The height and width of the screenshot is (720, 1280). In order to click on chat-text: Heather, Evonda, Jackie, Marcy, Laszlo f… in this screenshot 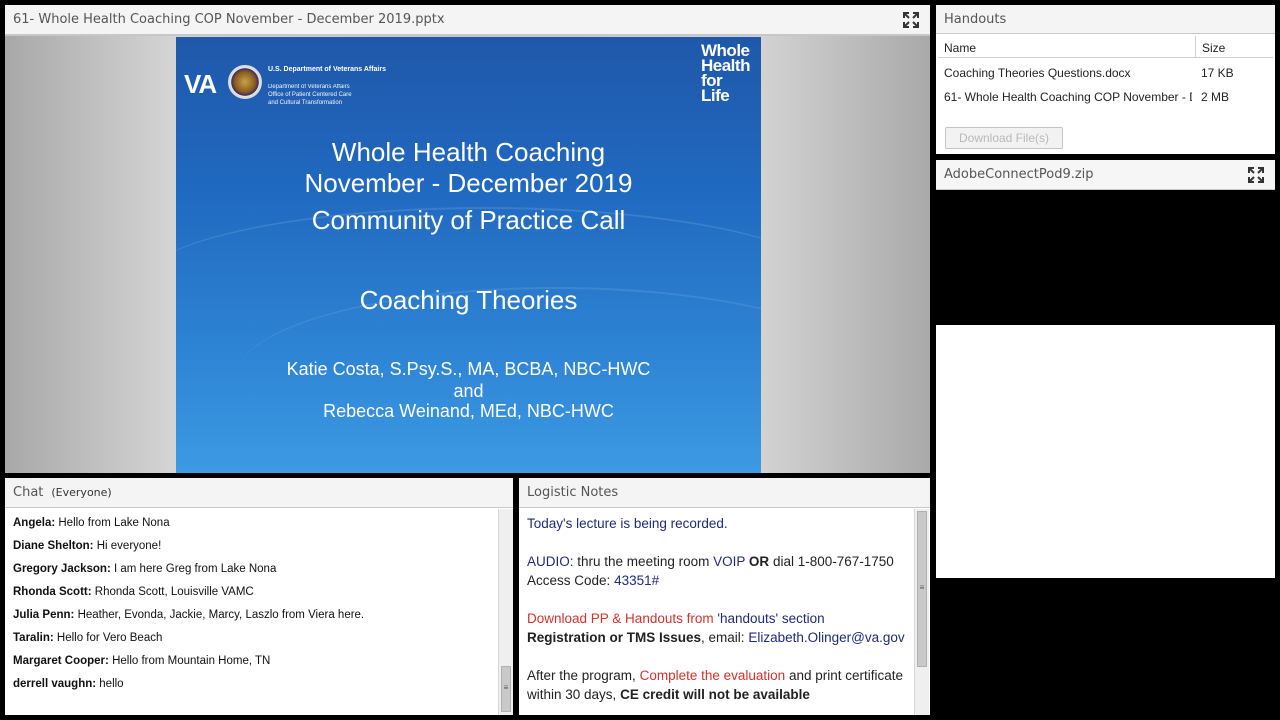, I will do `click(221, 615)`.